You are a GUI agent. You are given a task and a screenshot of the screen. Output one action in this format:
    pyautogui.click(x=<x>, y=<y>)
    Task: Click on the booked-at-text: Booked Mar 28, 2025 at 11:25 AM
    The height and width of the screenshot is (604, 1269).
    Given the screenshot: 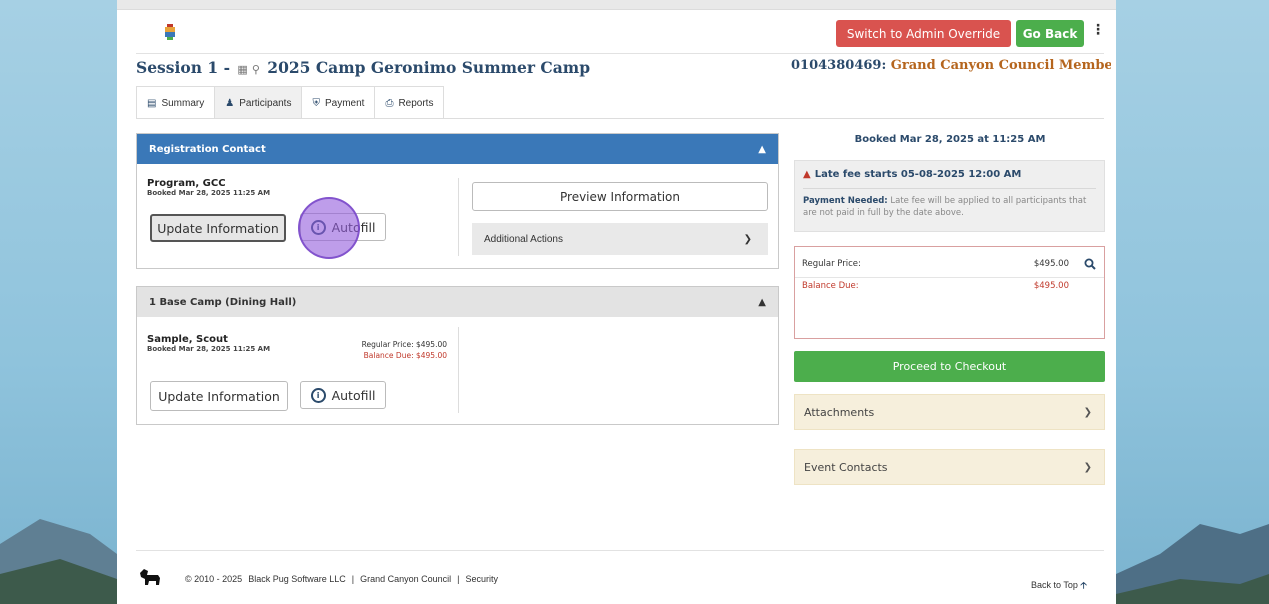 What is the action you would take?
    pyautogui.click(x=950, y=139)
    